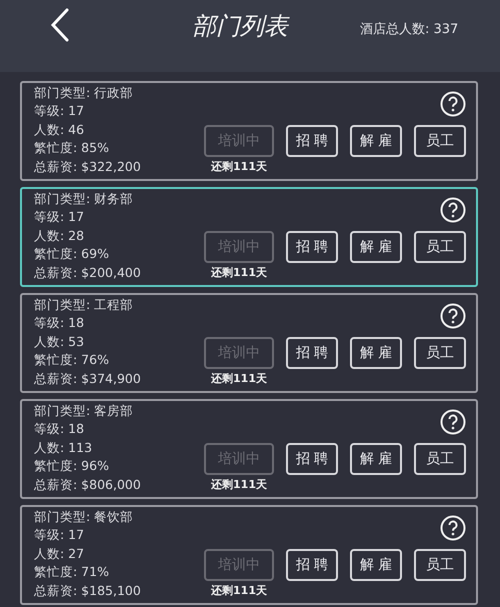 Image resolution: width=500 pixels, height=607 pixels. What do you see at coordinates (72, 360) in the screenshot?
I see `department-detail: 繁忙度: 76%` at bounding box center [72, 360].